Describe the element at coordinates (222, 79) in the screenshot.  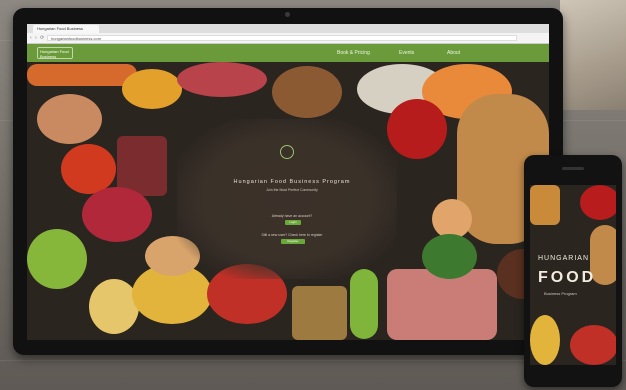
I see `meat-image` at that location.